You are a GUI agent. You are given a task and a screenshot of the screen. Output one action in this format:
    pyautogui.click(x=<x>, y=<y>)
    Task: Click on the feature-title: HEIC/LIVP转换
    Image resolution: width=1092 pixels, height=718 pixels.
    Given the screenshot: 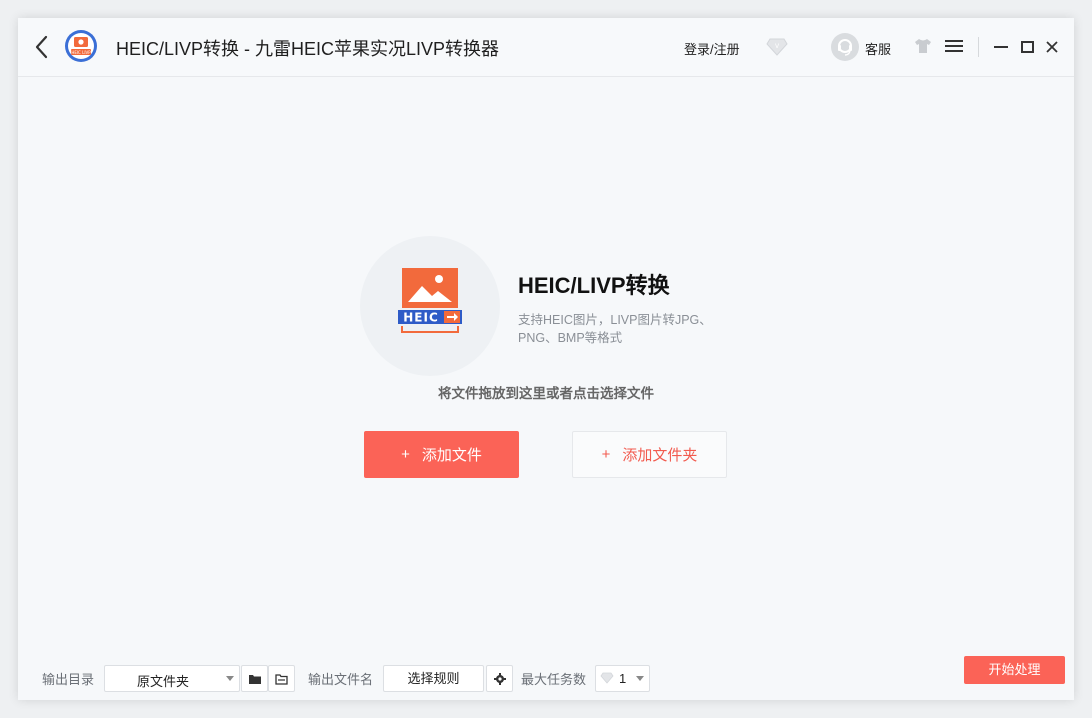 What is the action you would take?
    pyautogui.click(x=594, y=285)
    